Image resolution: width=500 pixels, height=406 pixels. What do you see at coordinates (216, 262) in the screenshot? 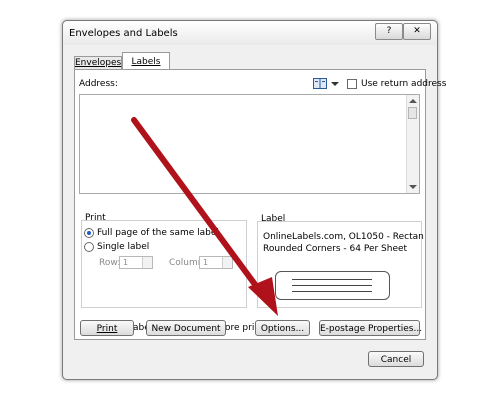
I see `column-spinner: 1` at bounding box center [216, 262].